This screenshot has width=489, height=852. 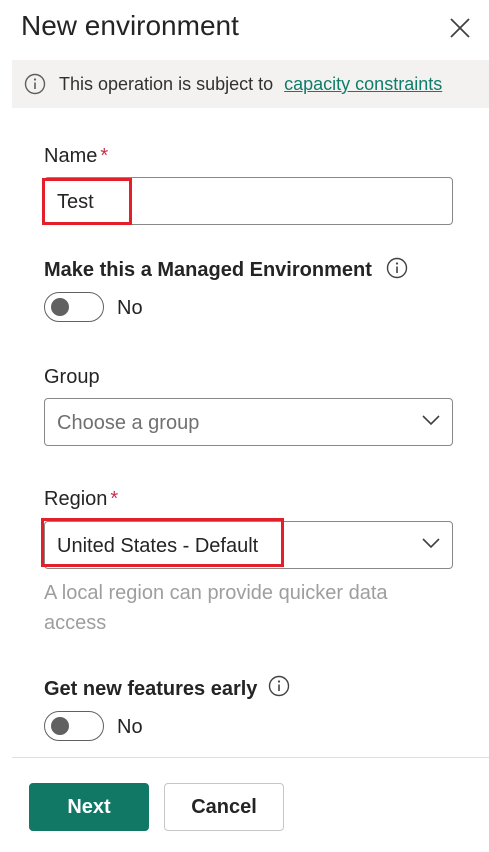 I want to click on name-label-text: Name, so click(x=71, y=156).